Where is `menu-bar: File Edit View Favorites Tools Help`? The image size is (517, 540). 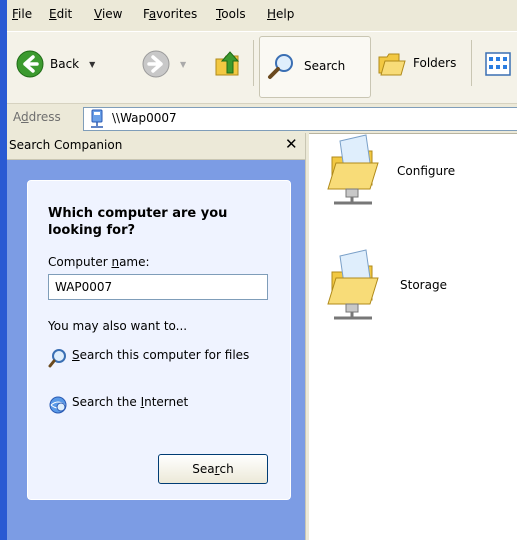
menu-bar: File Edit View Favorites Tools Help is located at coordinates (262, 15).